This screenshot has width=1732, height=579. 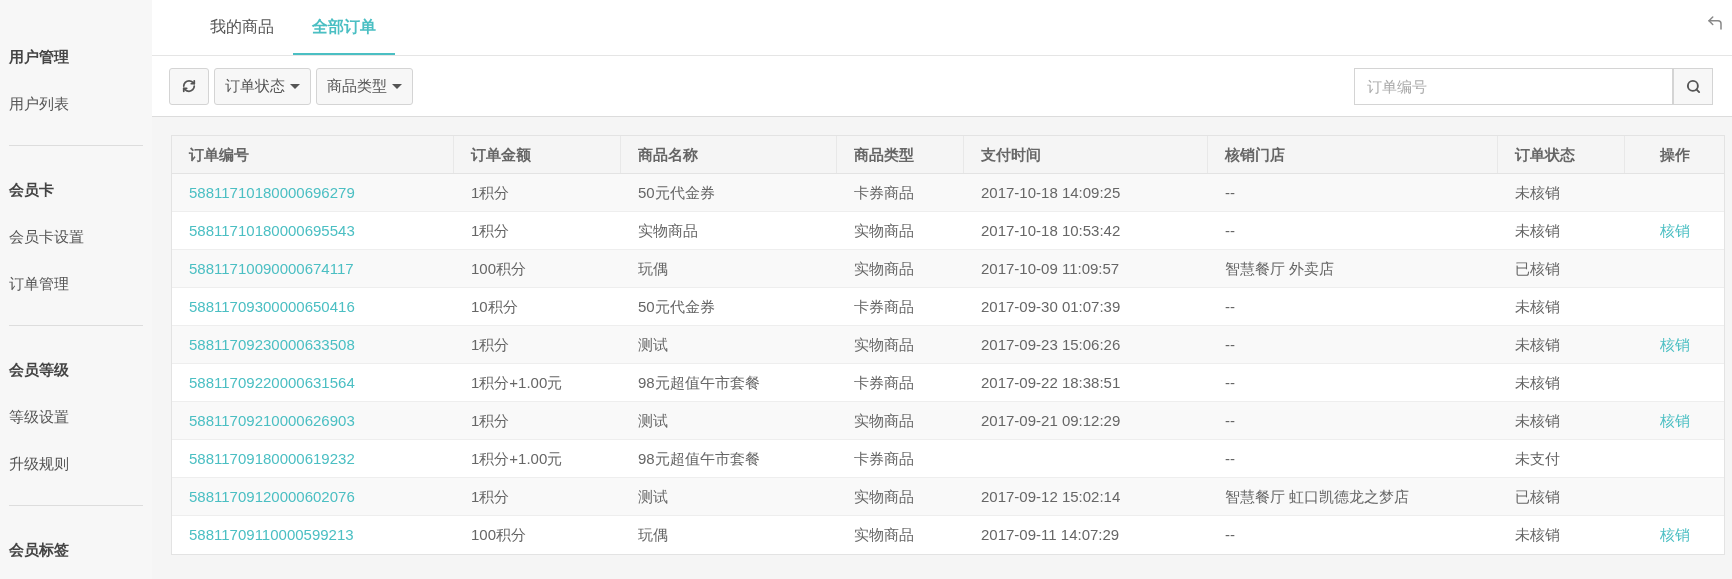 I want to click on column-header: 商品名称, so click(x=729, y=154).